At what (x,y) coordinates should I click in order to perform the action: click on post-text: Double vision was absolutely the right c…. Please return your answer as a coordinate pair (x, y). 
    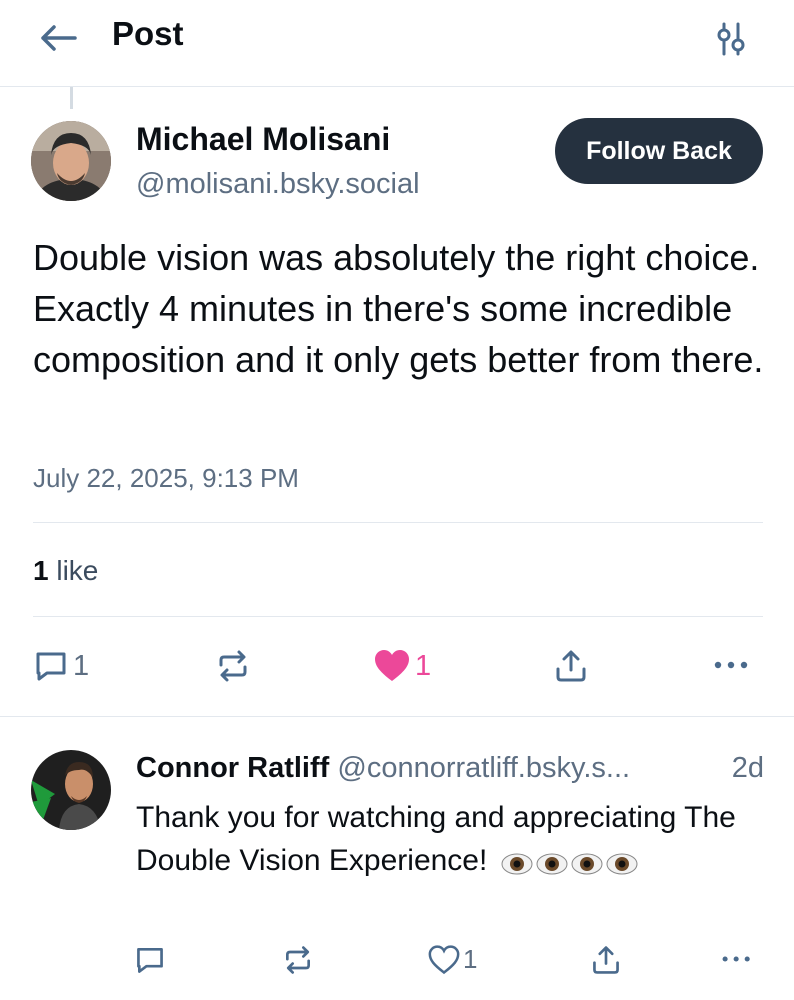
    Looking at the image, I should click on (398, 308).